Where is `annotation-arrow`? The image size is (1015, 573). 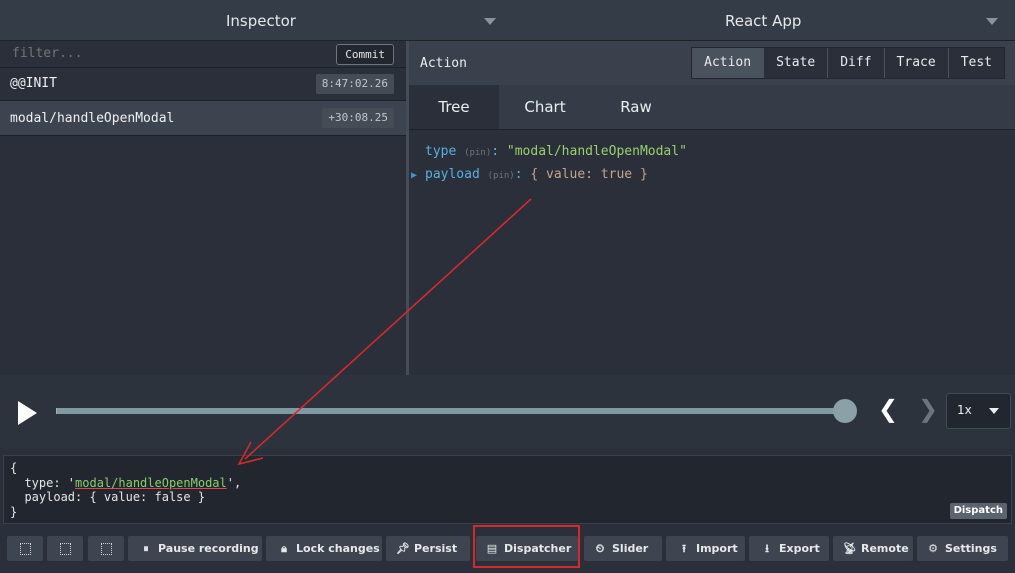 annotation-arrow is located at coordinates (384, 332).